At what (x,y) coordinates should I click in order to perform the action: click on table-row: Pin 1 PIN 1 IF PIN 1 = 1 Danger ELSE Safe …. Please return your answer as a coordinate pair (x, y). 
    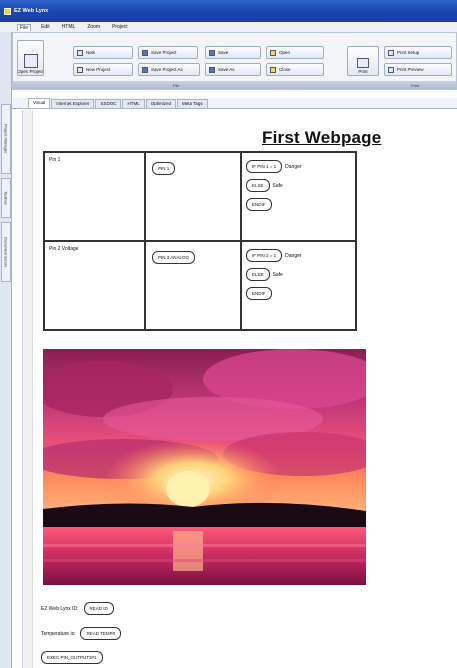
    Looking at the image, I should click on (200, 196).